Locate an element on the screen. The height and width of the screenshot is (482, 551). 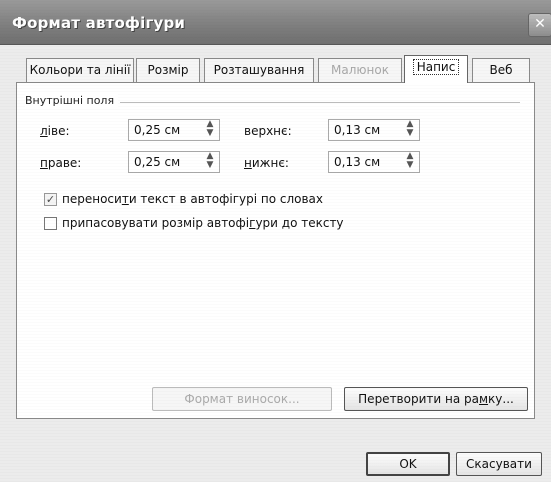
left-margin-label: ліве: is located at coordinates (55, 131).